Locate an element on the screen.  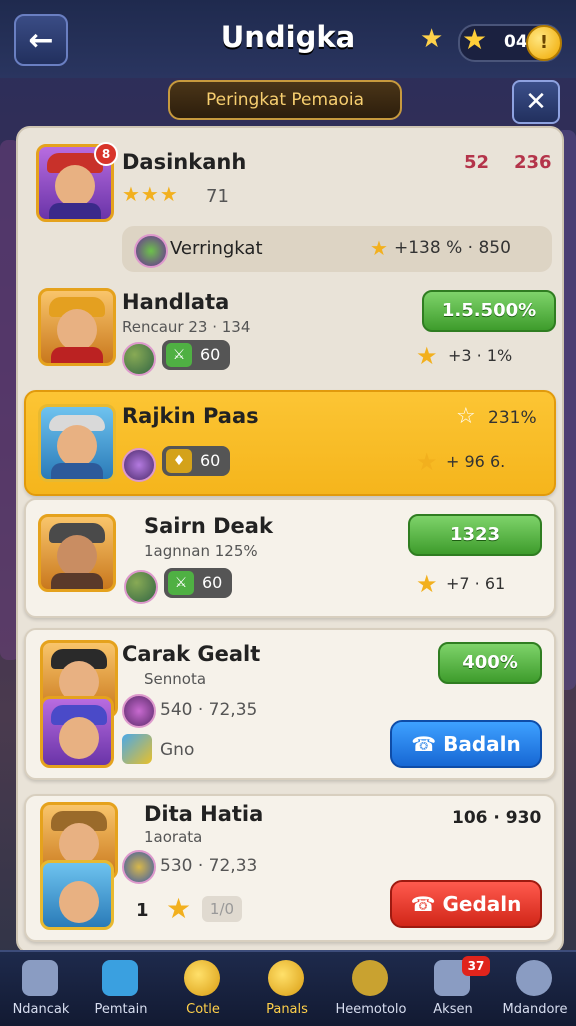
nav-item-panels: Panals is located at coordinates (287, 989).